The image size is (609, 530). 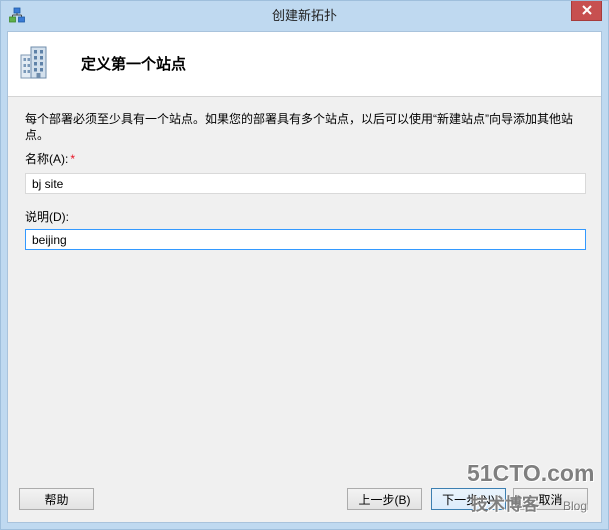 I want to click on title-bar: 创建新拓扑, so click(x=304, y=16).